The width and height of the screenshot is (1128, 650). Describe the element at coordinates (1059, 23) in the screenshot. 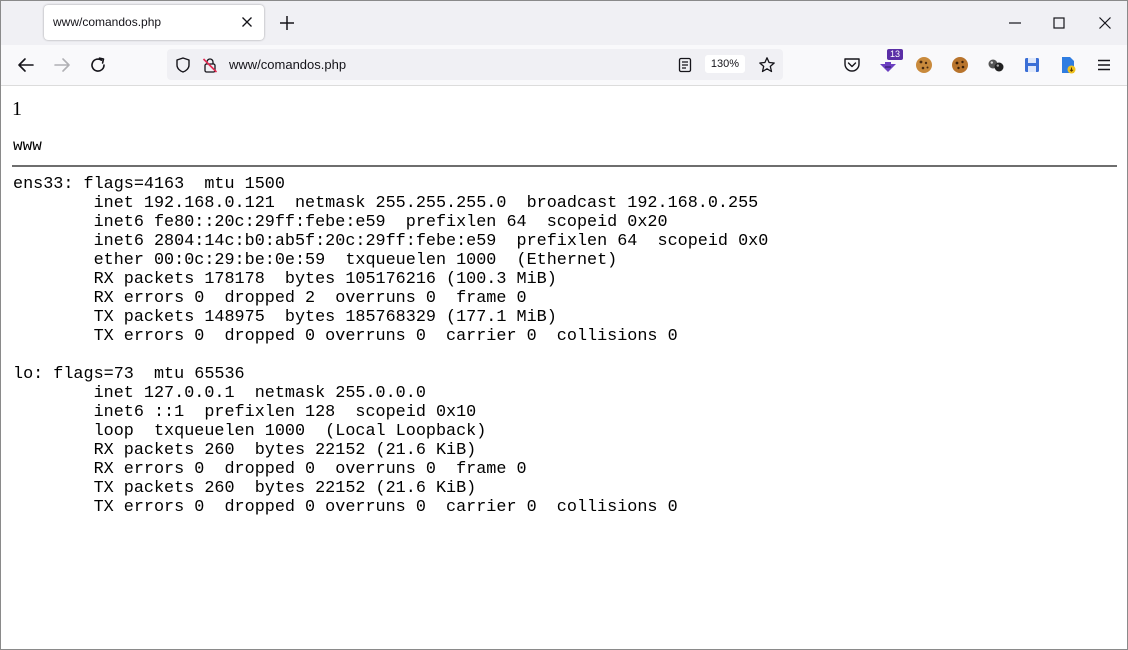

I see `maximize-icon` at that location.